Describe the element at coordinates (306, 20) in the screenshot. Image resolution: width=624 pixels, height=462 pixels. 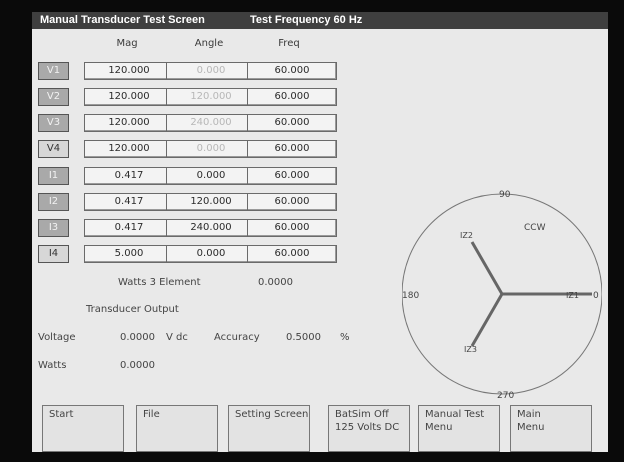
I see `test-frequency-title: Test Frequency 60 Hz` at that location.